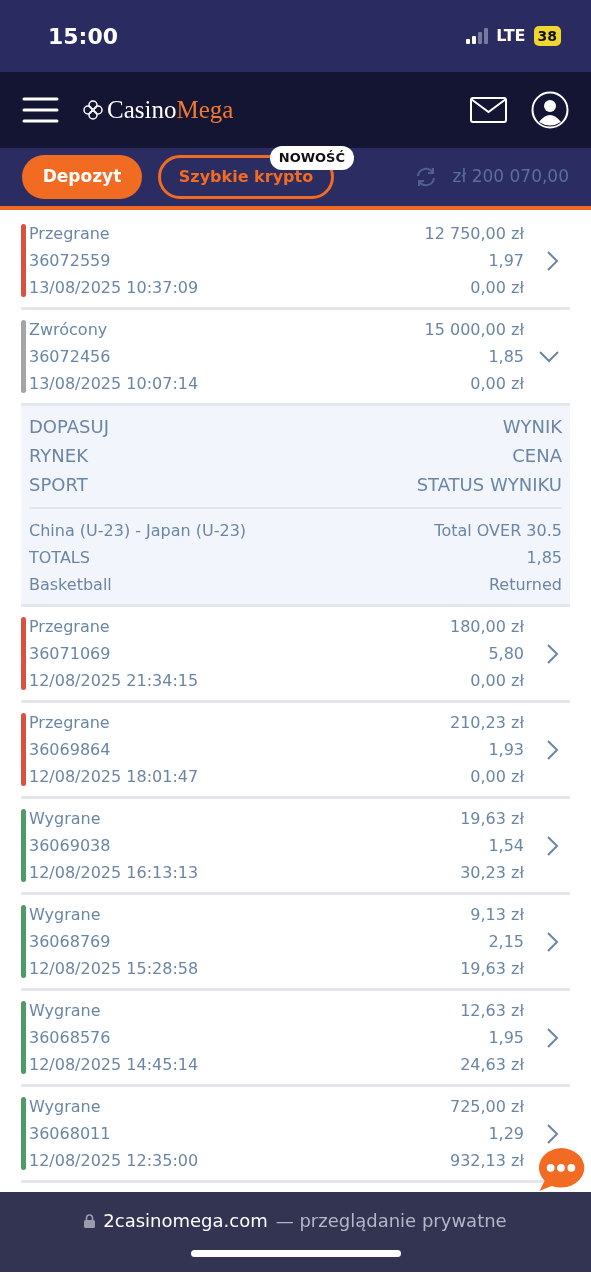 The width and height of the screenshot is (591, 1280). What do you see at coordinates (114, 969) in the screenshot?
I see `bet-date: 12/08/2025 15:28:58` at bounding box center [114, 969].